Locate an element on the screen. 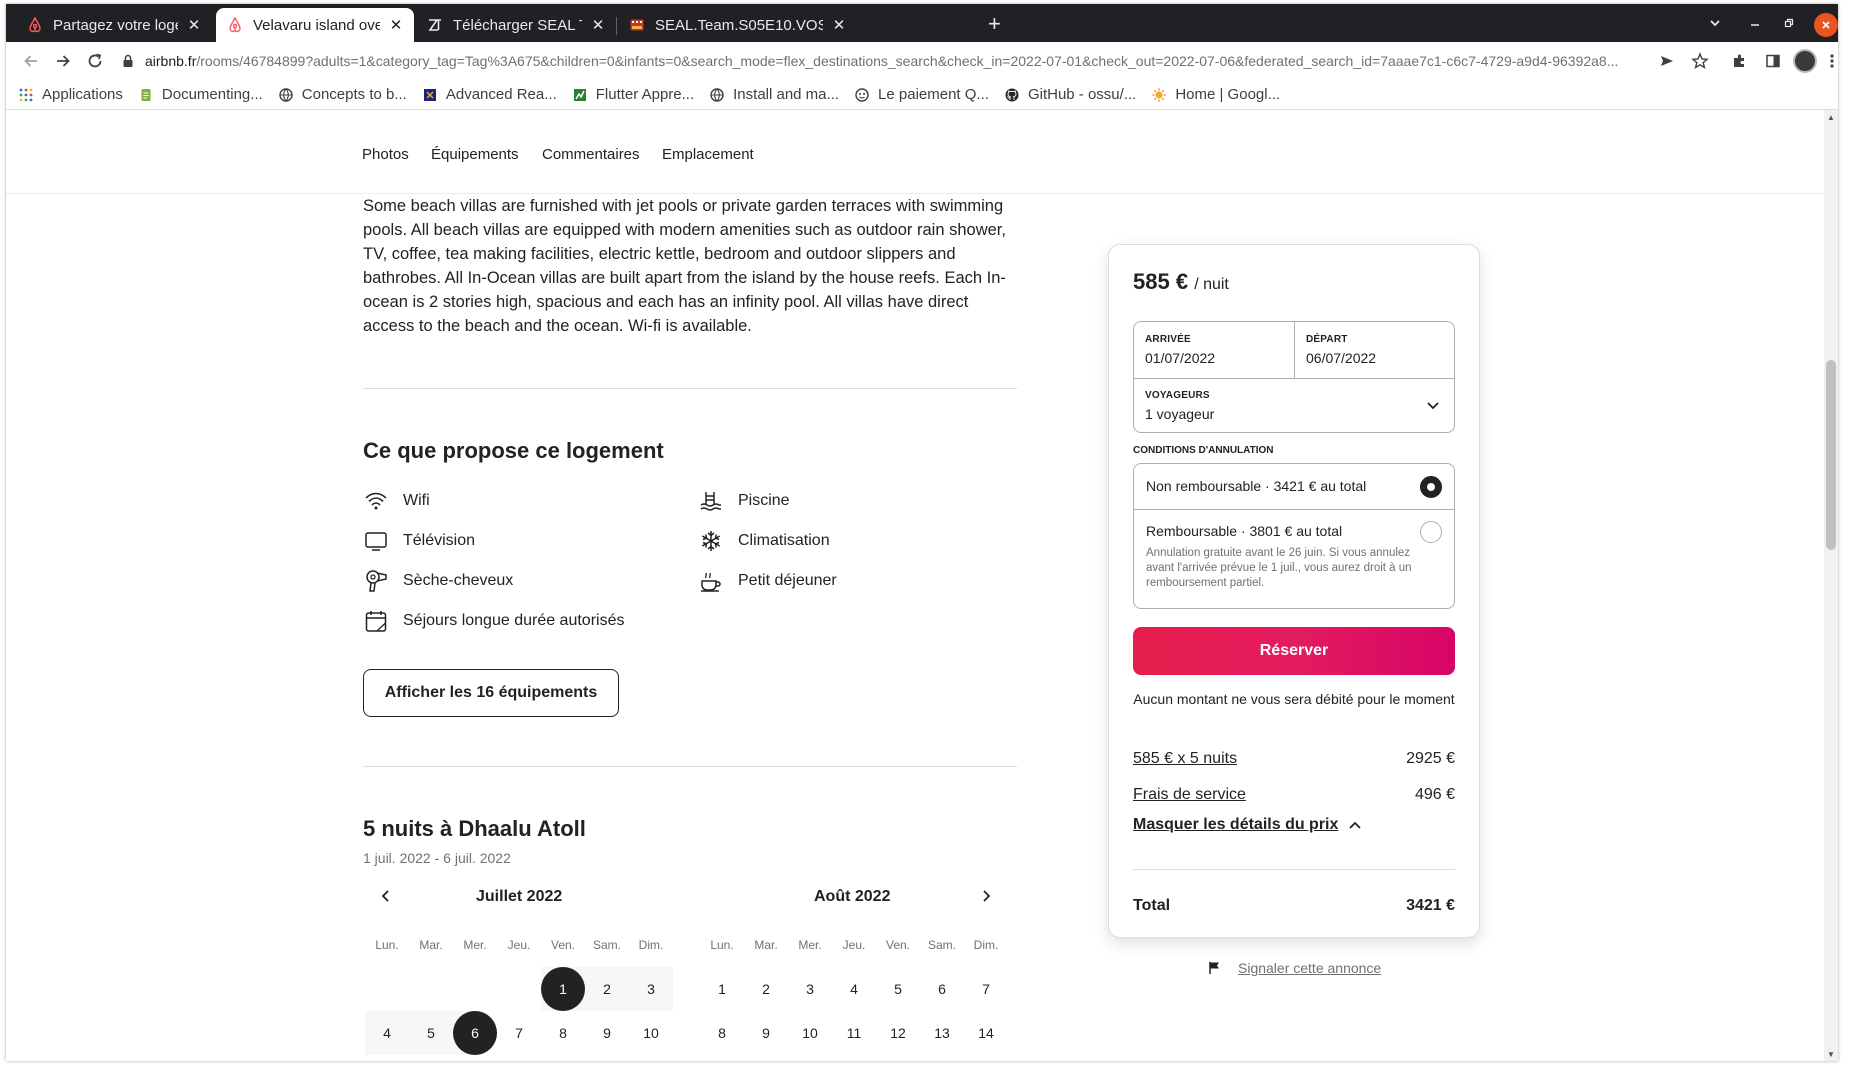  price-line-label: 585 € x 5 nuits is located at coordinates (1185, 759).